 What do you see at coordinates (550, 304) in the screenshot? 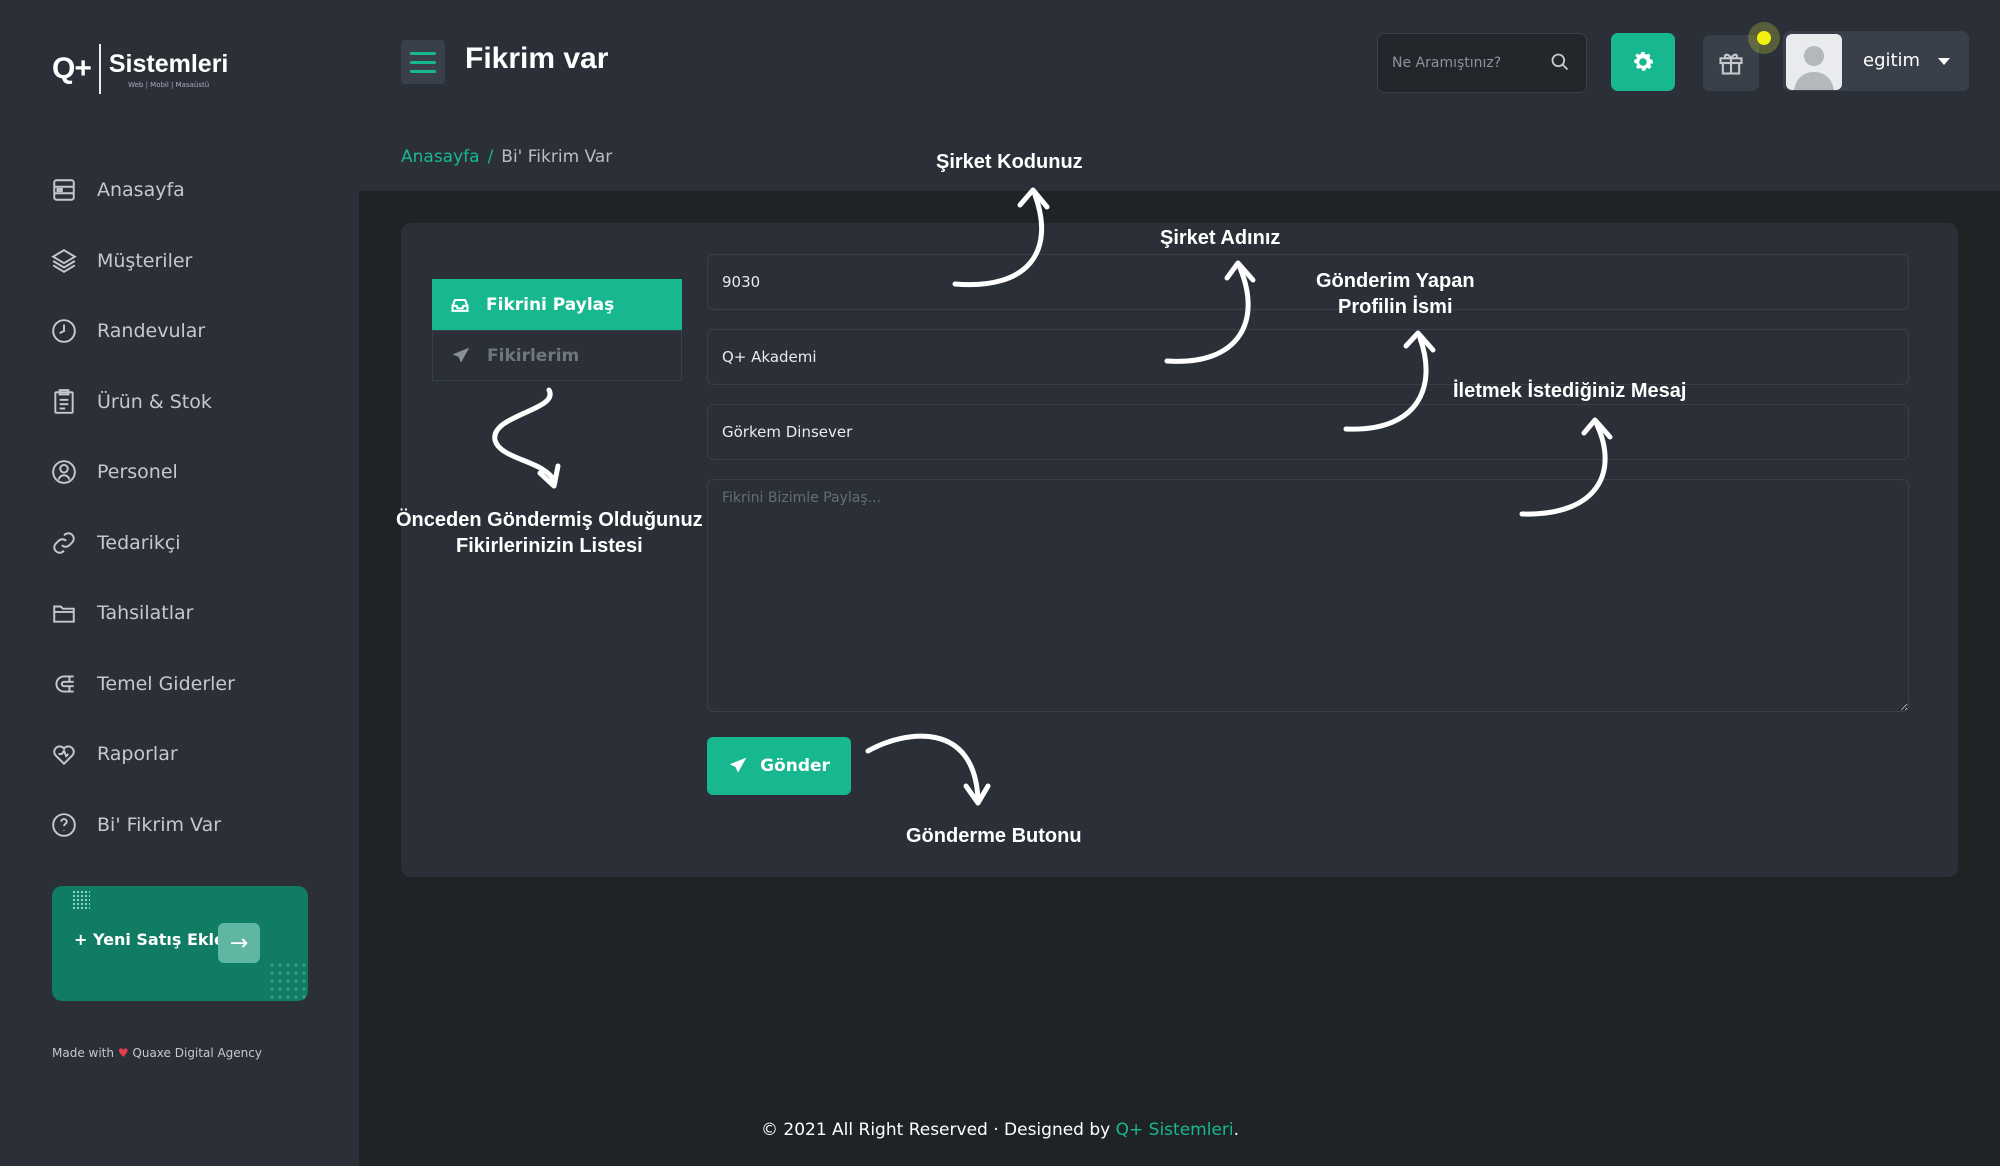
I see `tab-label: Fikrini Paylaş` at bounding box center [550, 304].